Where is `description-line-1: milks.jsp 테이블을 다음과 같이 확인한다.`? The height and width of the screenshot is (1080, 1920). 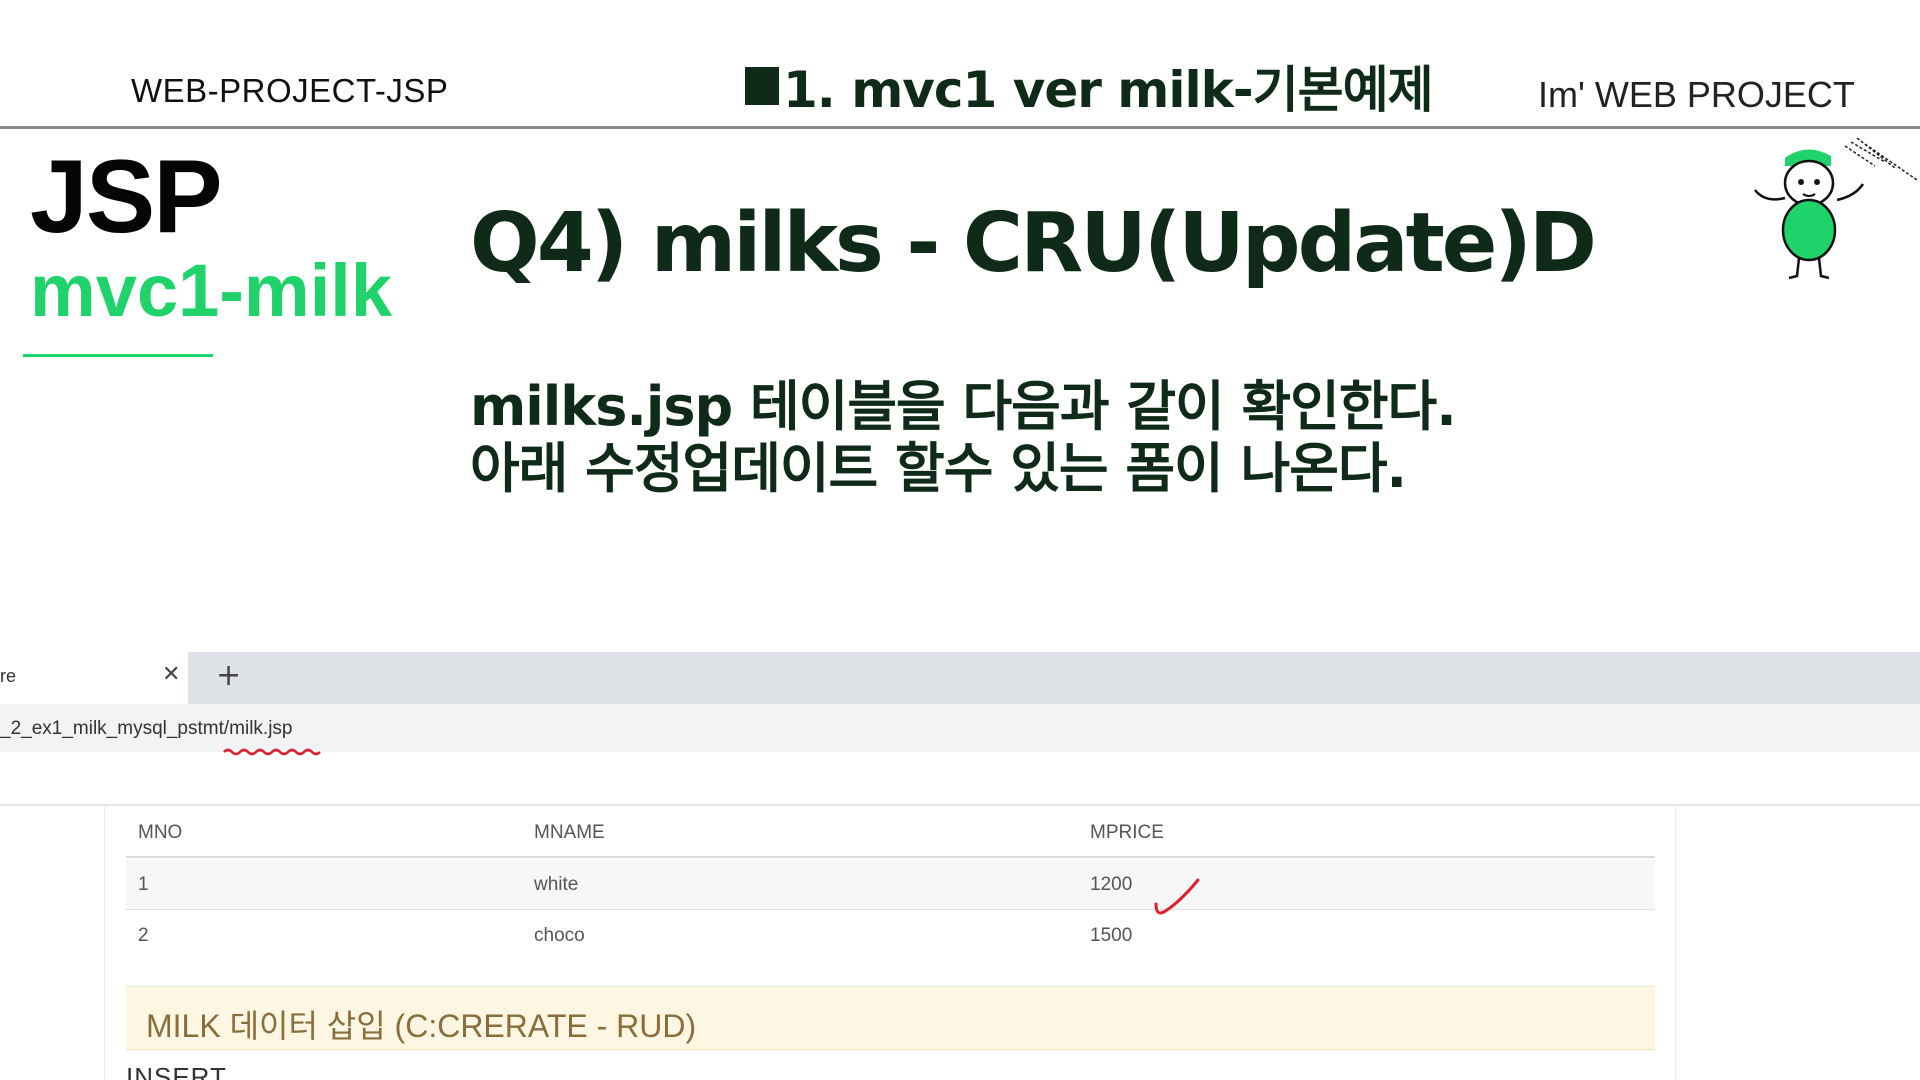 description-line-1: milks.jsp 테이블을 다음과 같이 확인한다. is located at coordinates (963, 406).